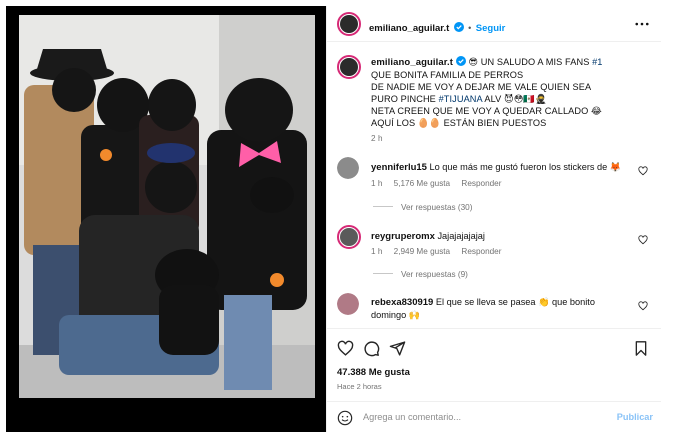 The height and width of the screenshot is (436, 680). I want to click on caption-author-avatar, so click(349, 67).